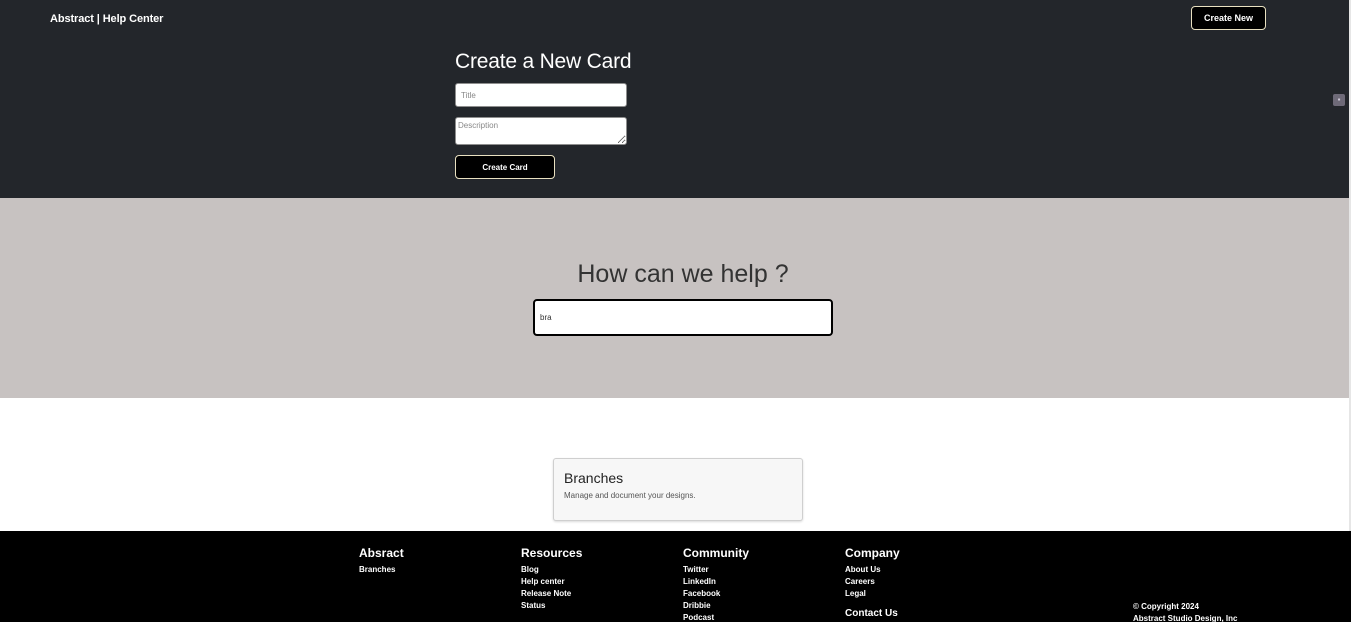 The image size is (1351, 622). I want to click on result-card-title: Branches, so click(594, 478).